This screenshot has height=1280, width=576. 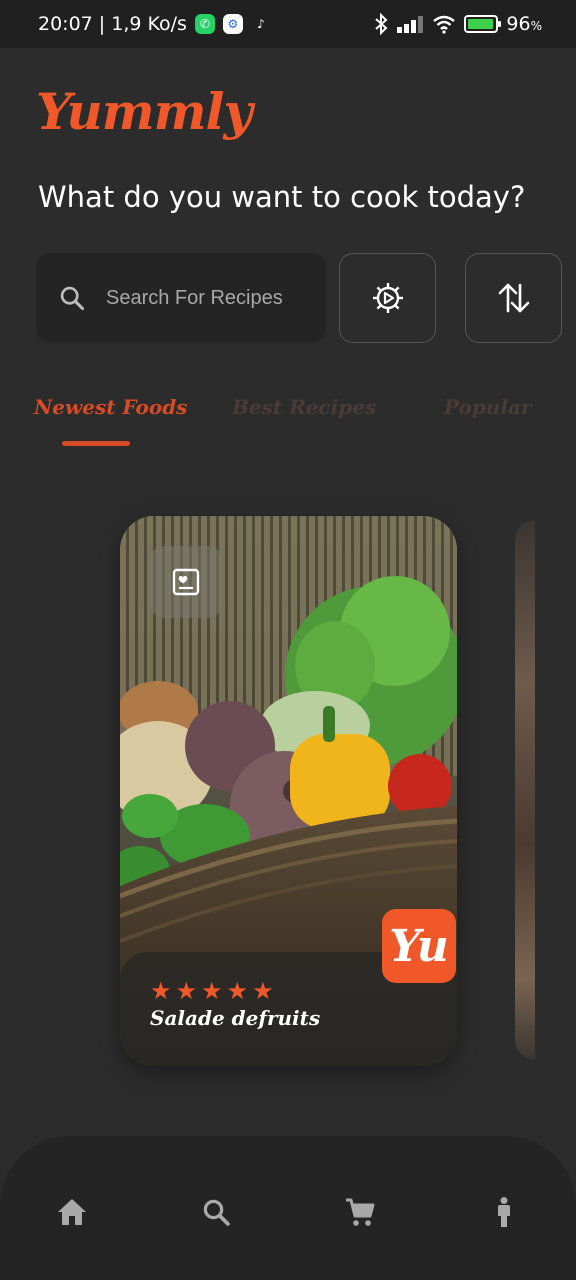 I want to click on nav-home-button, so click(x=72, y=1212).